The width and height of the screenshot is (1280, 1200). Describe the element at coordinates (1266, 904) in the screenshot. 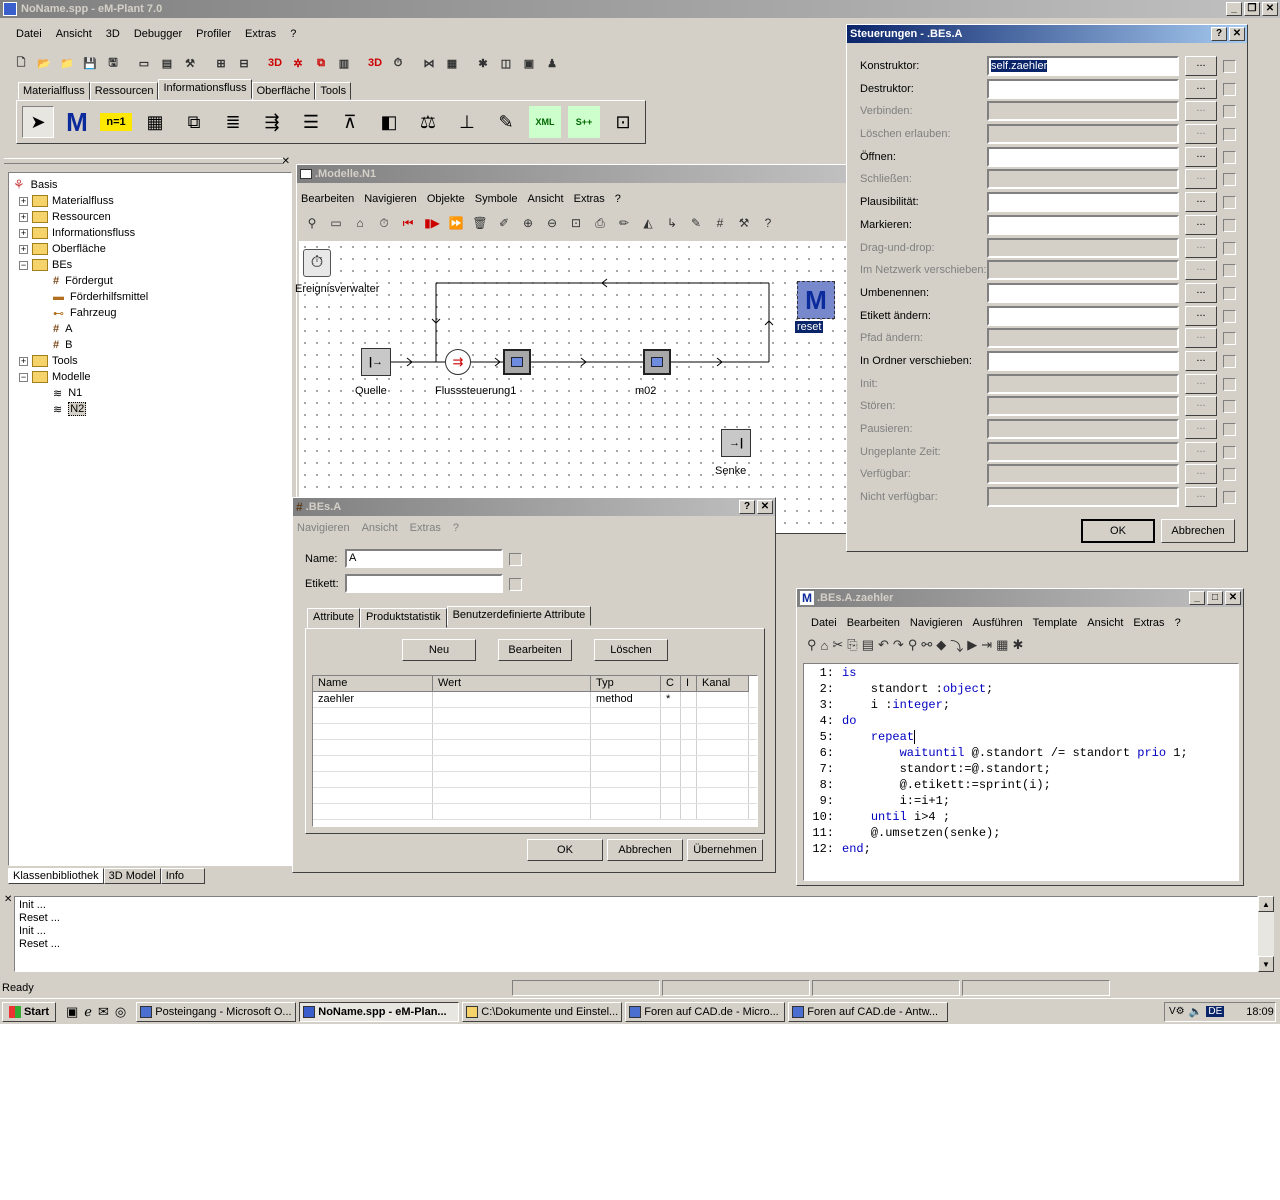

I see `scroll-up-button: ▲` at that location.